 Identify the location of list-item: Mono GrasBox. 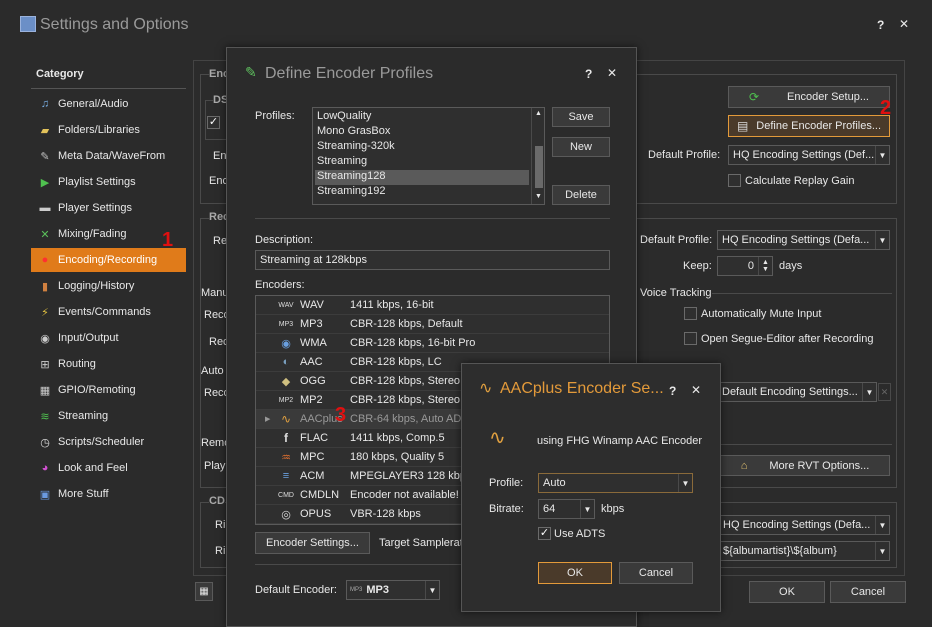
(422, 132).